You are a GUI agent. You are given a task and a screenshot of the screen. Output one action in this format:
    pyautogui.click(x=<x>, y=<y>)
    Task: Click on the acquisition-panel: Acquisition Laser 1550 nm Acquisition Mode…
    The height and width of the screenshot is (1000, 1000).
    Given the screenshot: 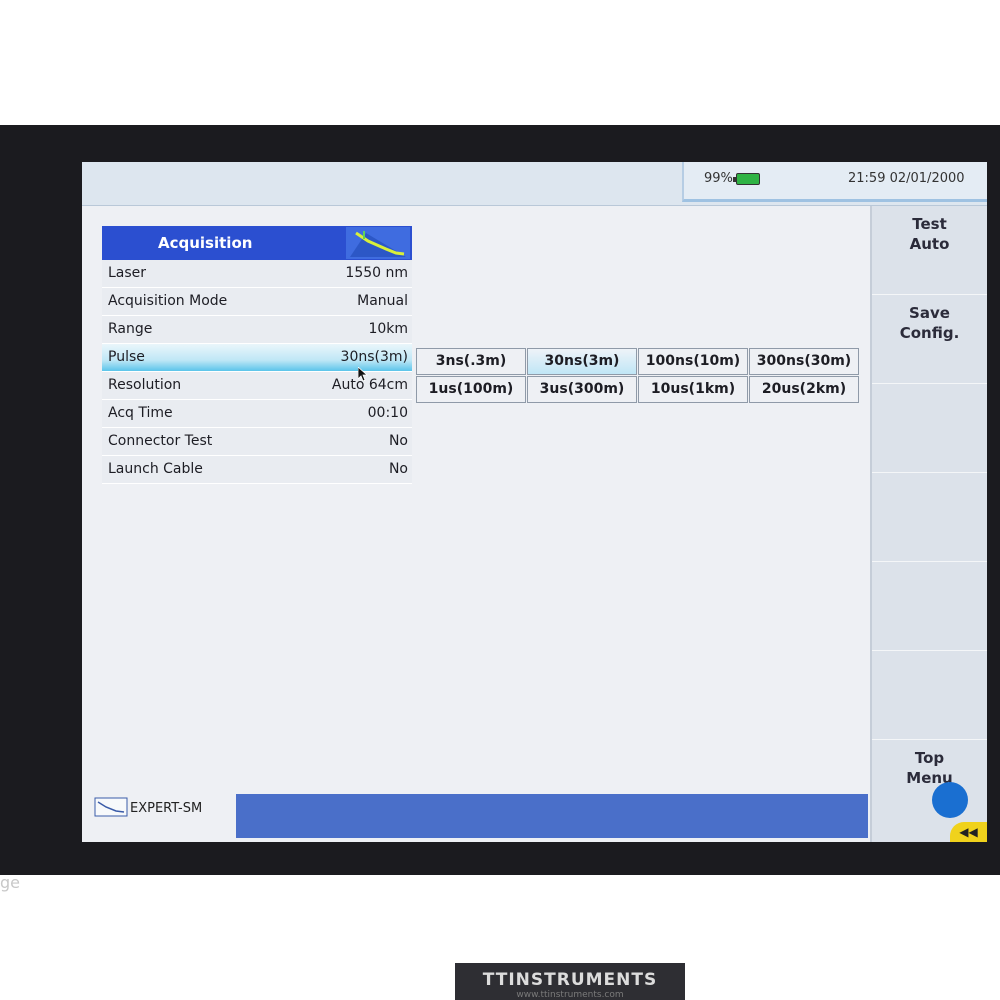 What is the action you would take?
    pyautogui.click(x=257, y=355)
    